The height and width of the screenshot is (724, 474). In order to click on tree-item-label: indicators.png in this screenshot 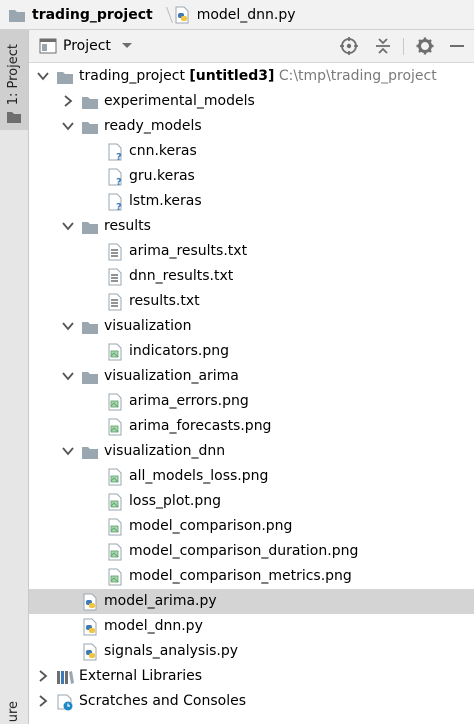, I will do `click(179, 351)`.